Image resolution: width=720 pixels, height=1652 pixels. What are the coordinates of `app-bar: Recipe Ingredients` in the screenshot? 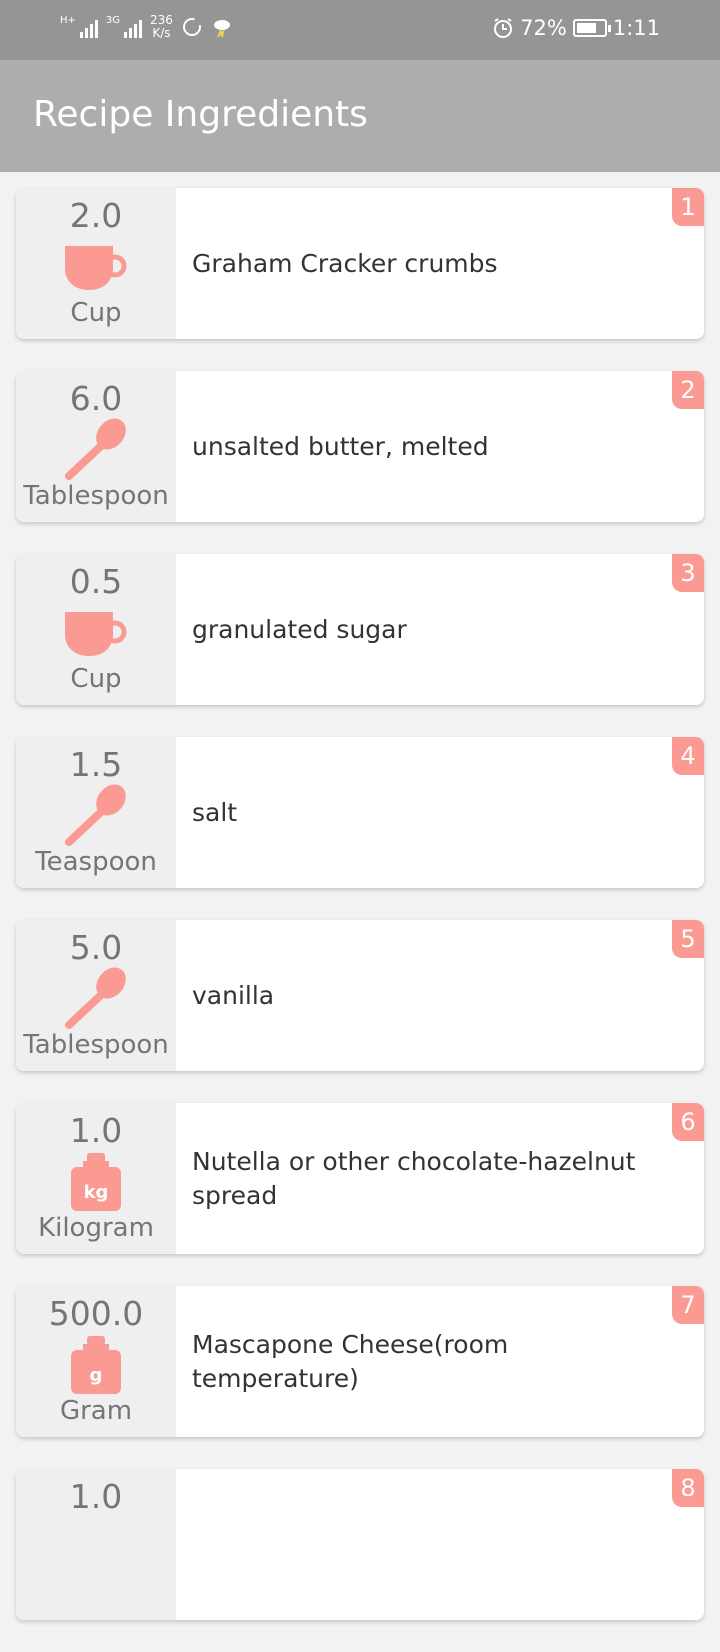 It's located at (360, 116).